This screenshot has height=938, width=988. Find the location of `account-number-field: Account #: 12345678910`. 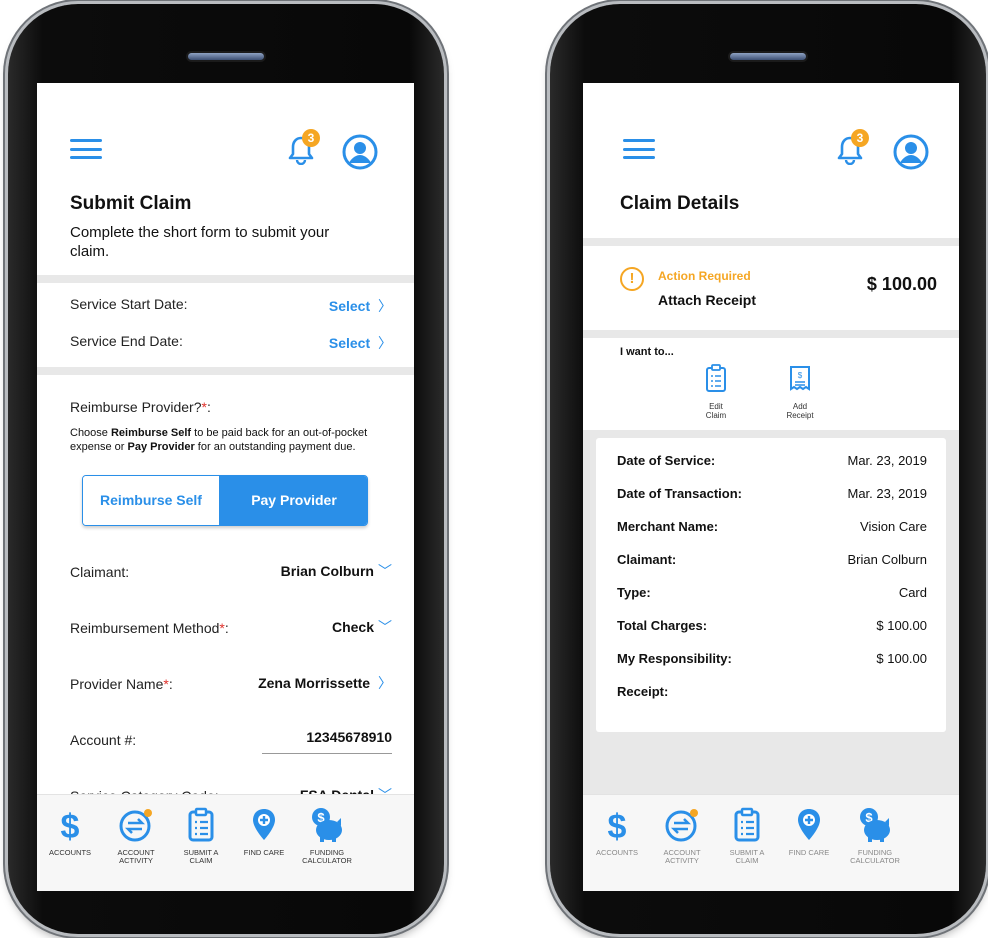

account-number-field: Account #: 12345678910 is located at coordinates (225, 738).